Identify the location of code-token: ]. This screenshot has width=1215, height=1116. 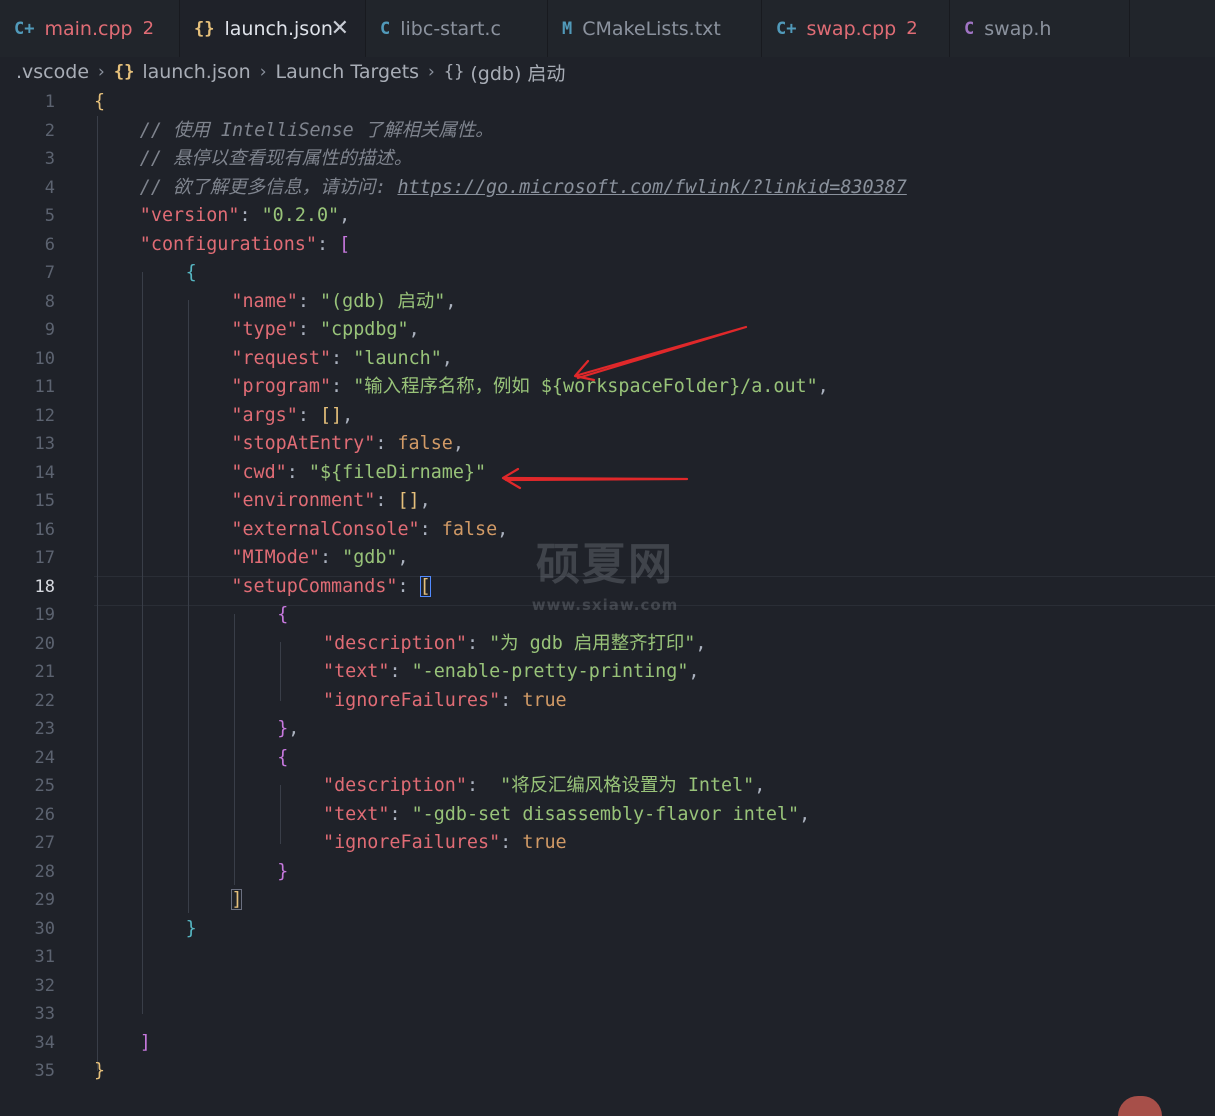
(237, 899).